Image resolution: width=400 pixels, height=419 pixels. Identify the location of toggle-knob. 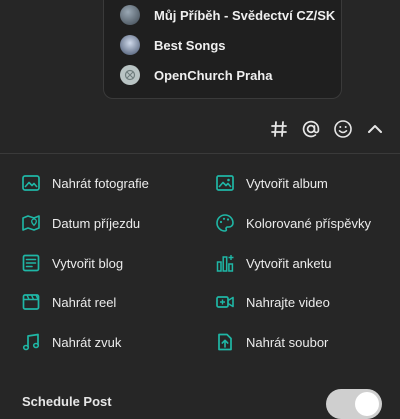
(367, 404).